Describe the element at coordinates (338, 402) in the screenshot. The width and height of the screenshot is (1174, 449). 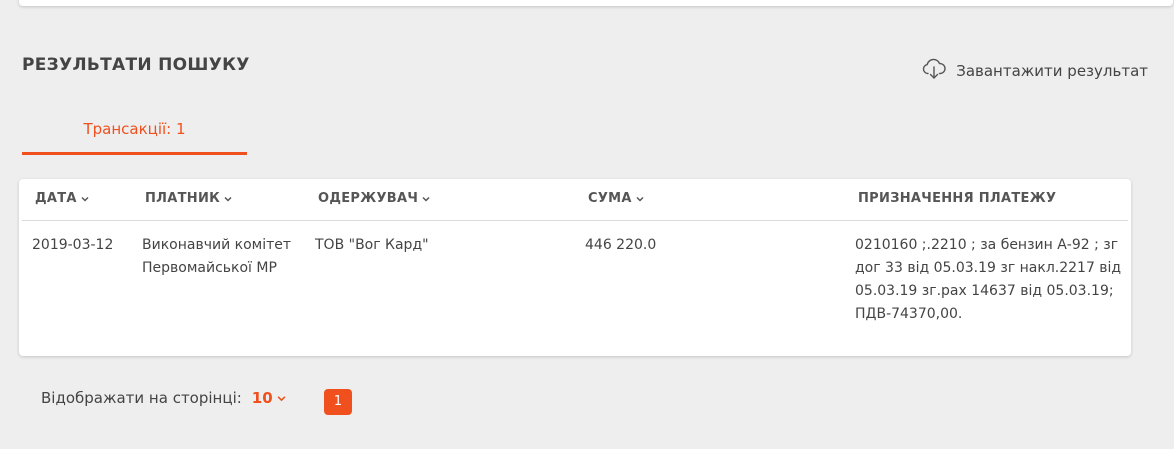
I see `page-button-current: 1` at that location.